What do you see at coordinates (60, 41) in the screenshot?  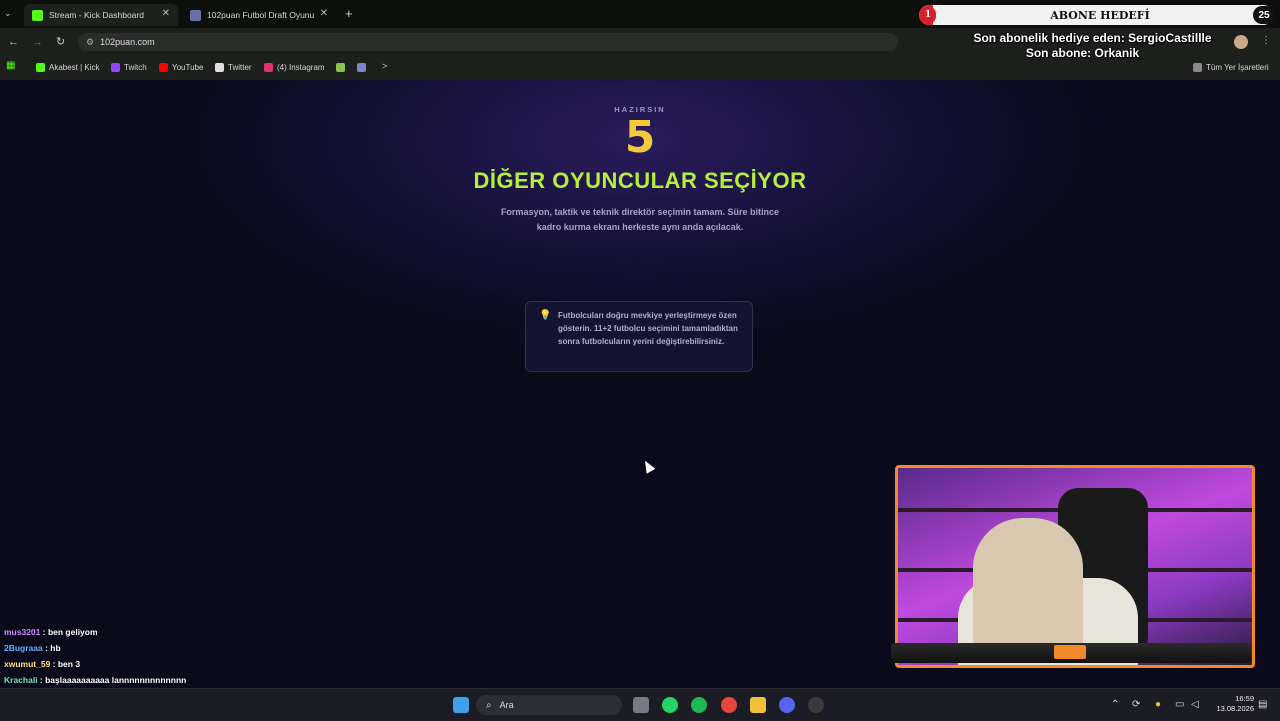 I see `reload-icon: ↻` at bounding box center [60, 41].